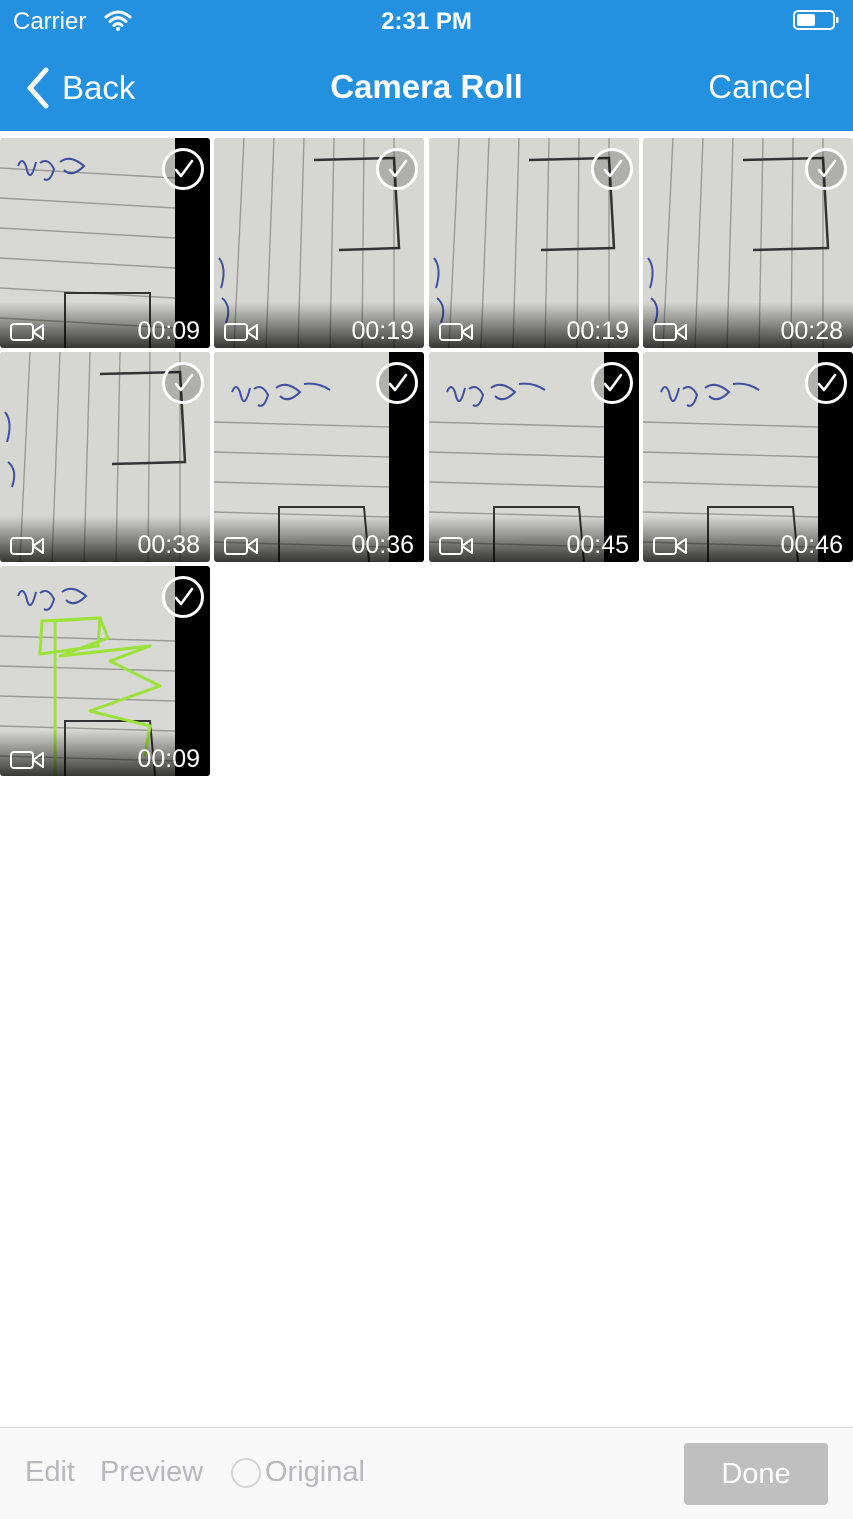  I want to click on video-thumbnail: 00:36, so click(319, 457).